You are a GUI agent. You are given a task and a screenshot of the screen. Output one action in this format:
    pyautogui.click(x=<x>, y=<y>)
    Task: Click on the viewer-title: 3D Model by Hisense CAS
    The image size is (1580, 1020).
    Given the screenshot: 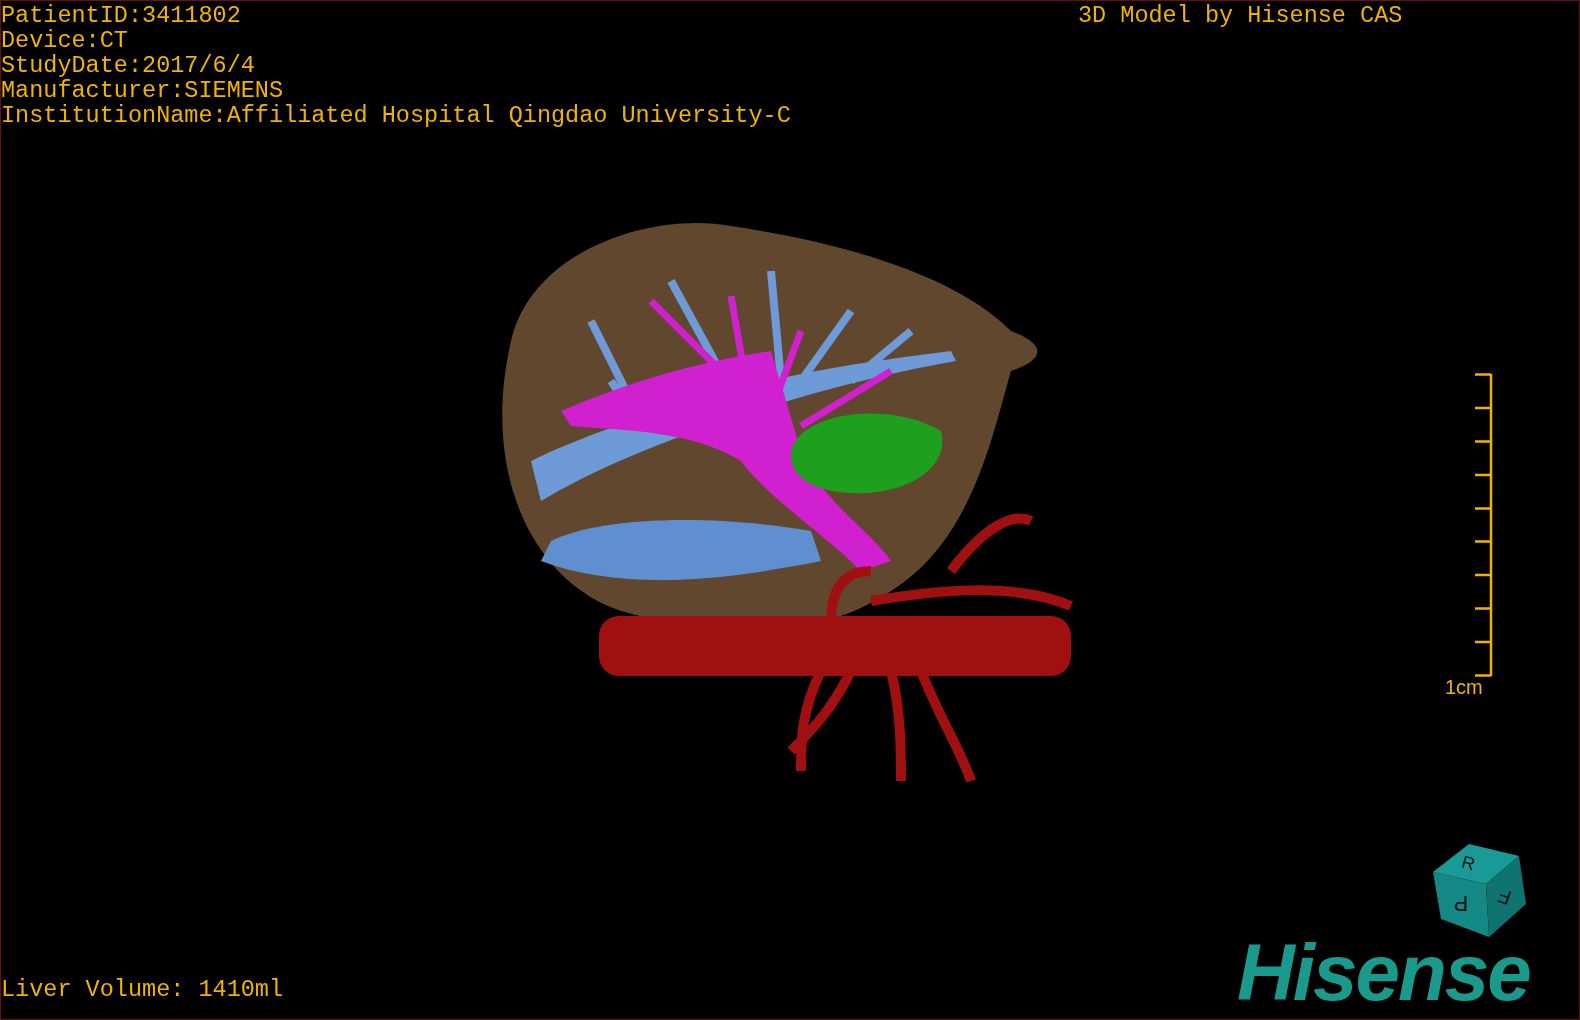 What is the action you would take?
    pyautogui.click(x=1240, y=15)
    